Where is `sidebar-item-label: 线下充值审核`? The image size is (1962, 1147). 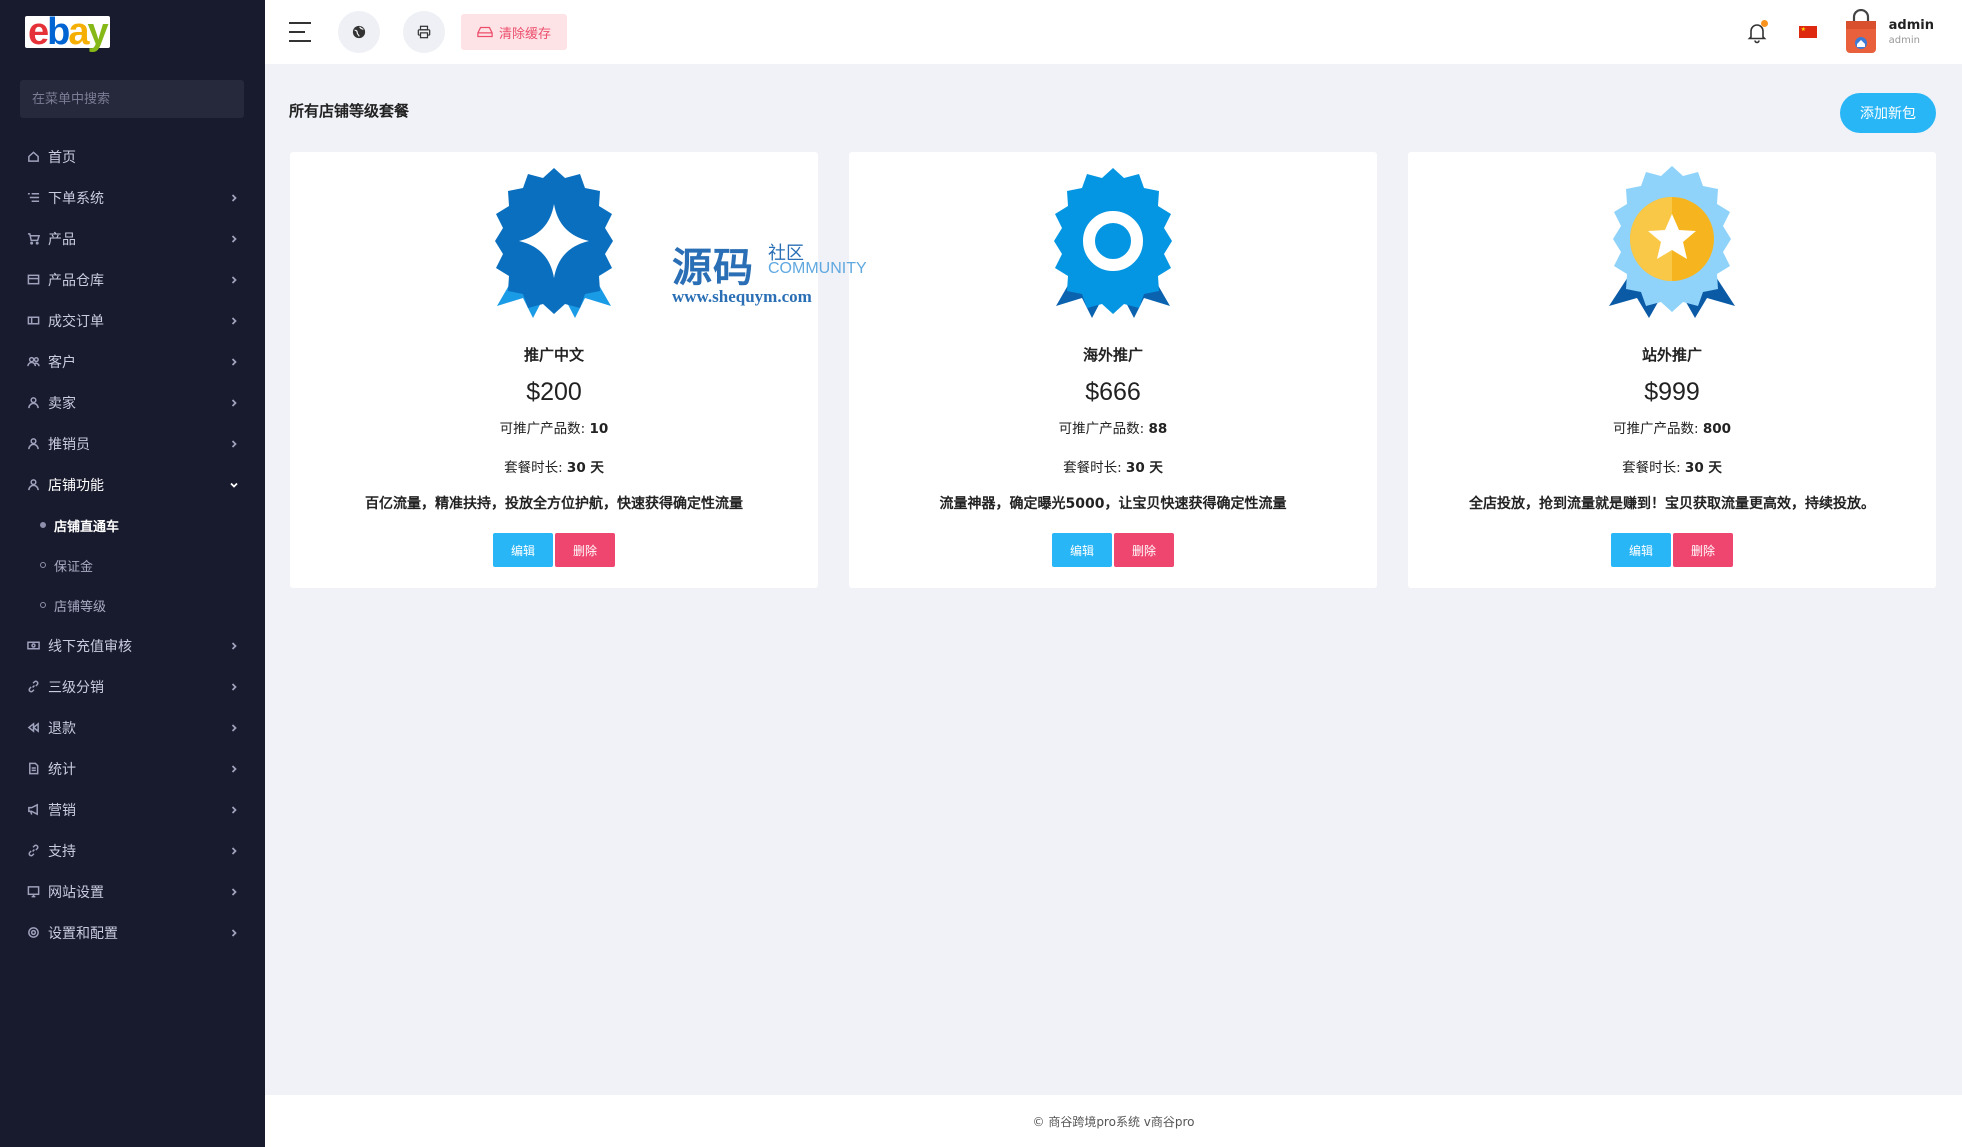 sidebar-item-label: 线下充值审核 is located at coordinates (90, 646).